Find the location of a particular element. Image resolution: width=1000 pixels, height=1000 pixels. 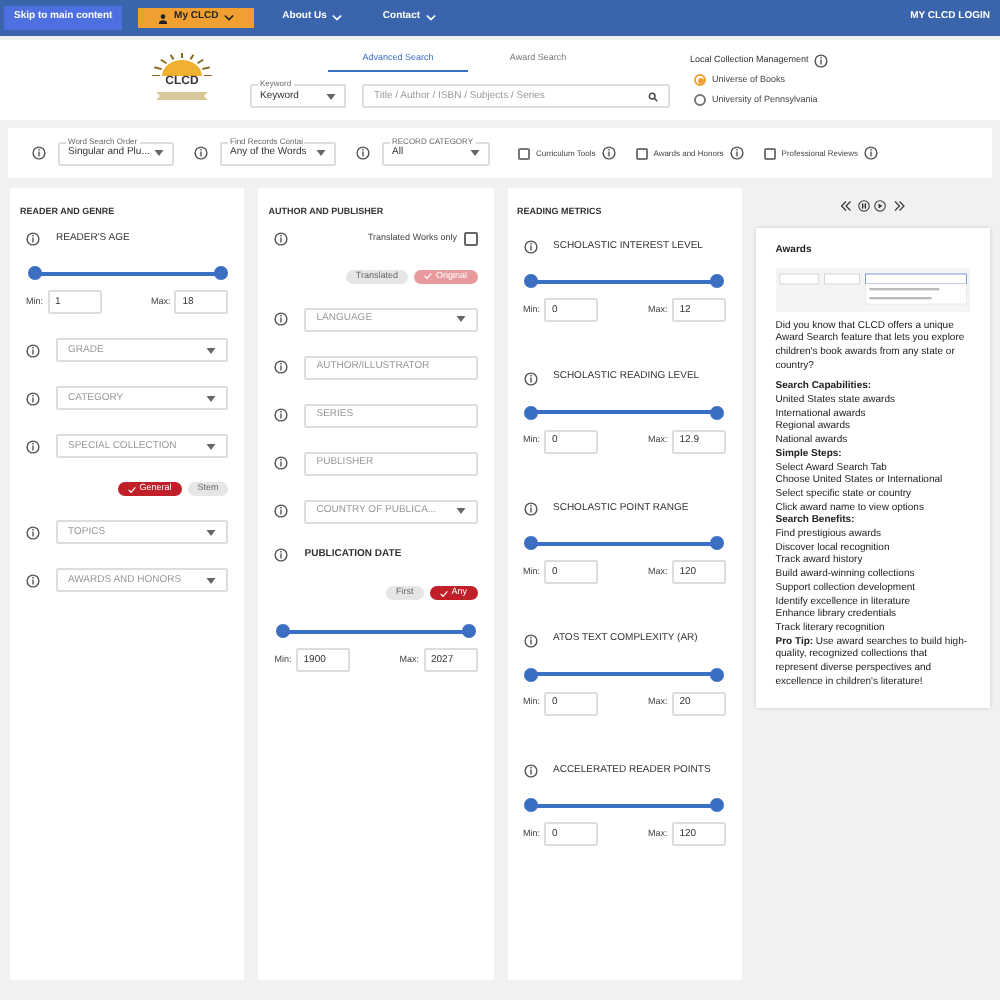

pause-icon is located at coordinates (864, 206).